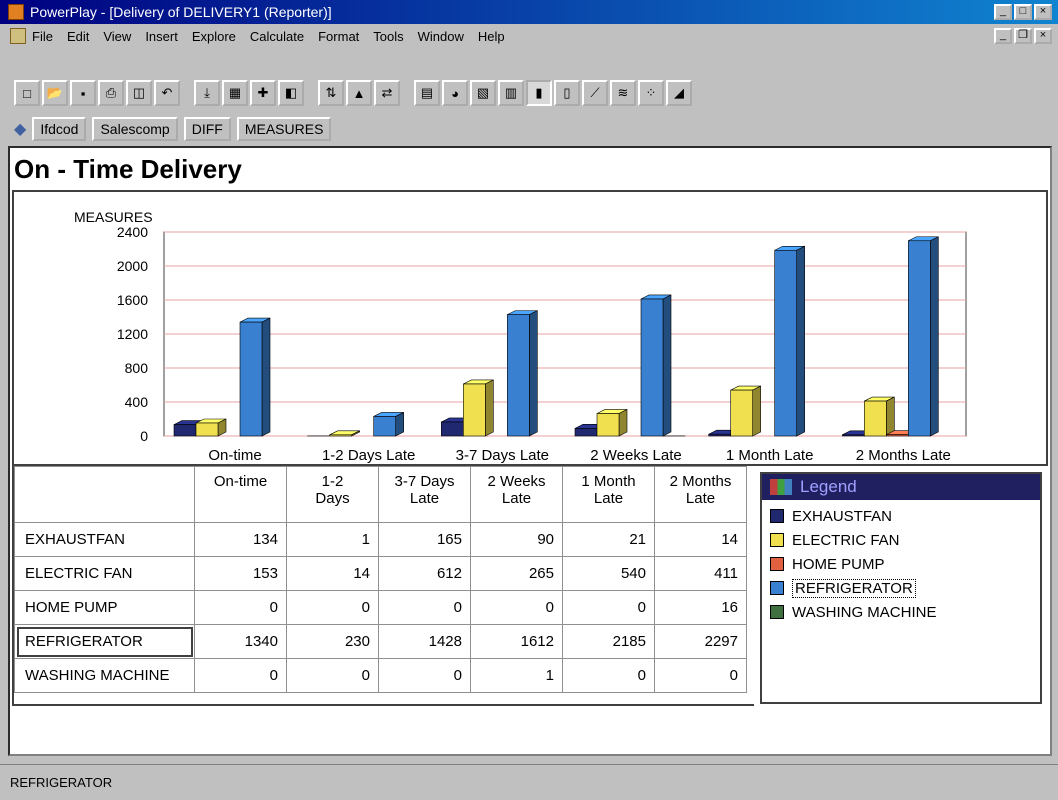 The image size is (1058, 800). I want to click on scatter-chart-icon: ⁘, so click(651, 93).